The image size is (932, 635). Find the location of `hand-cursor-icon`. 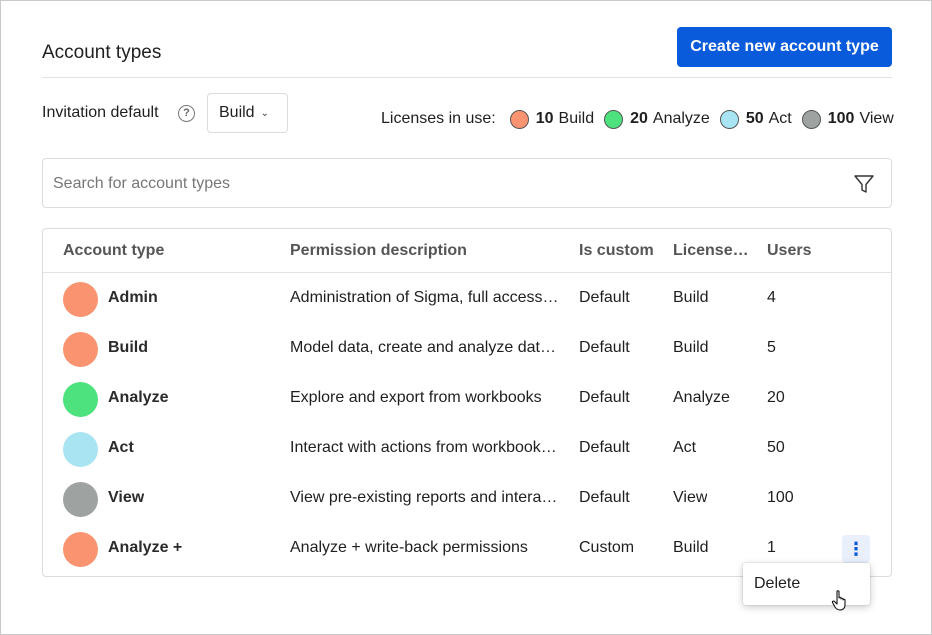

hand-cursor-icon is located at coordinates (838, 600).